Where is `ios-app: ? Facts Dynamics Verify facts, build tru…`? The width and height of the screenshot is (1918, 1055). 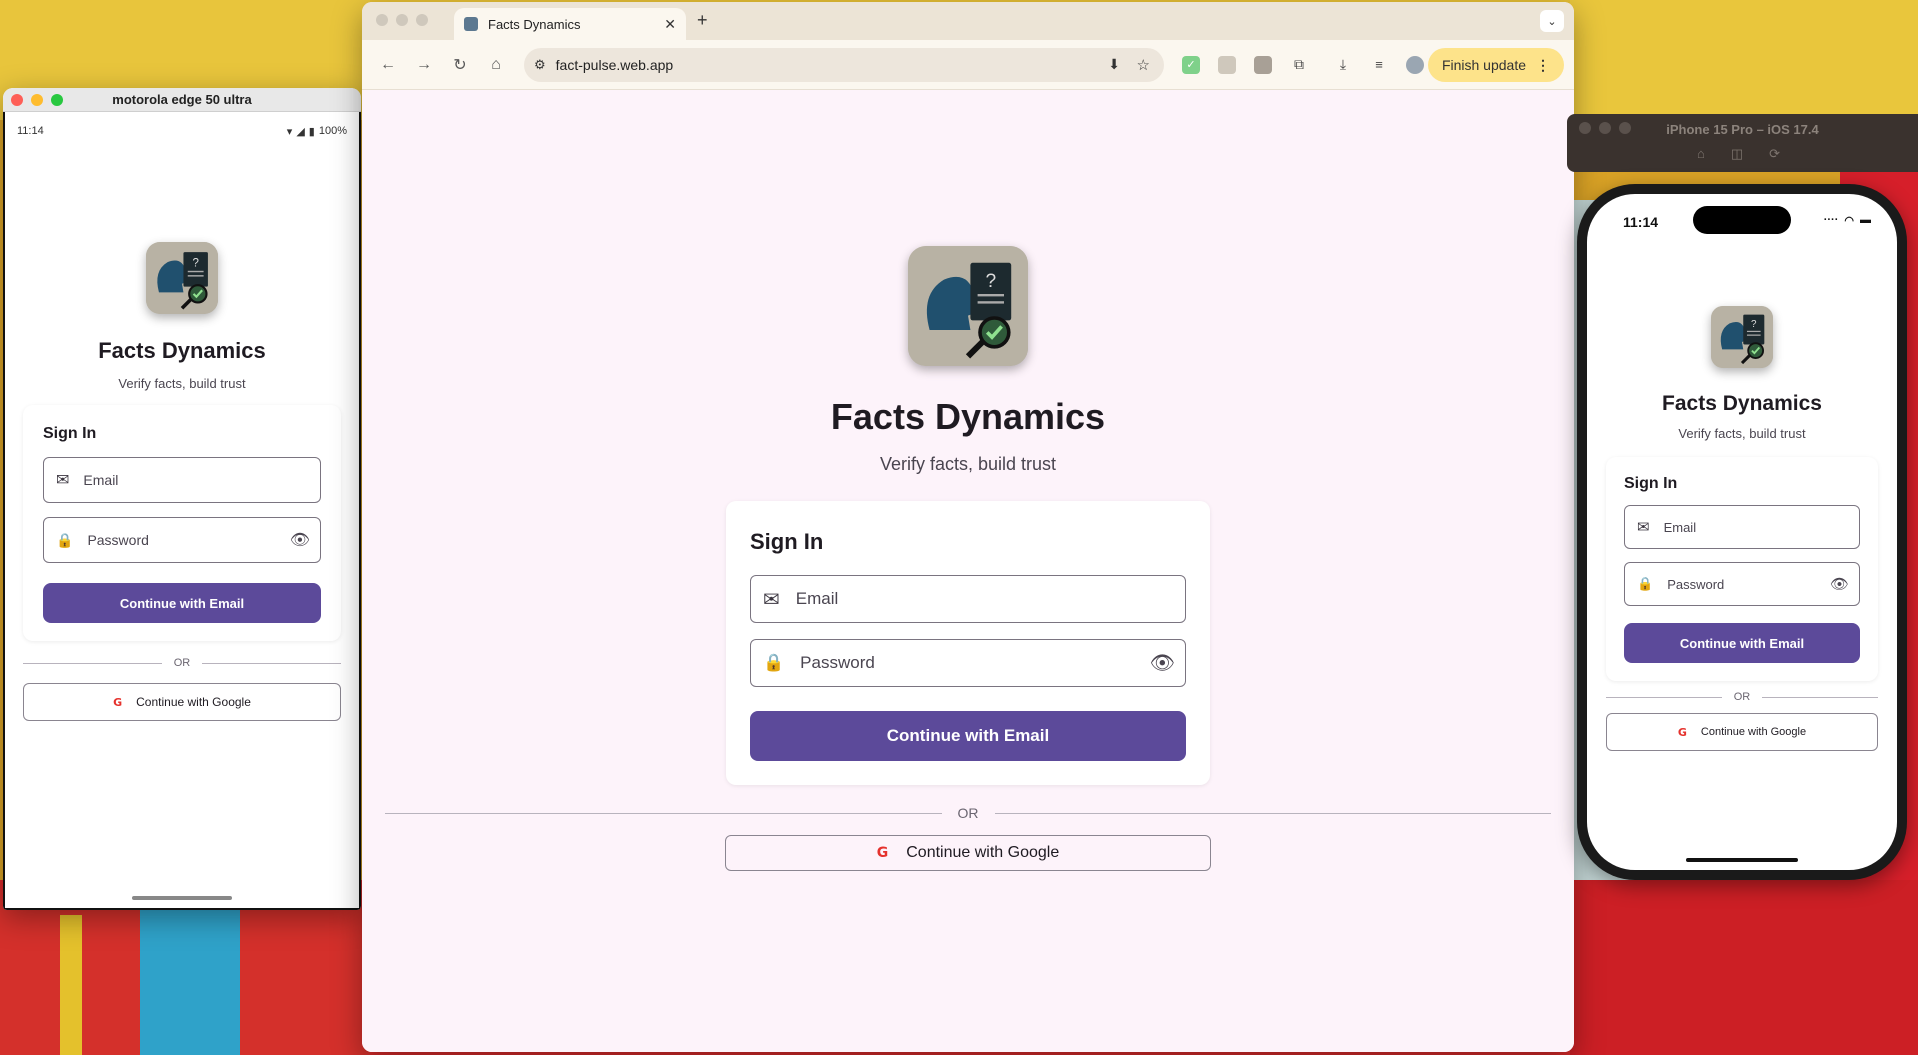
ios-app: ? Facts Dynamics Verify facts, build tru… is located at coordinates (1742, 472).